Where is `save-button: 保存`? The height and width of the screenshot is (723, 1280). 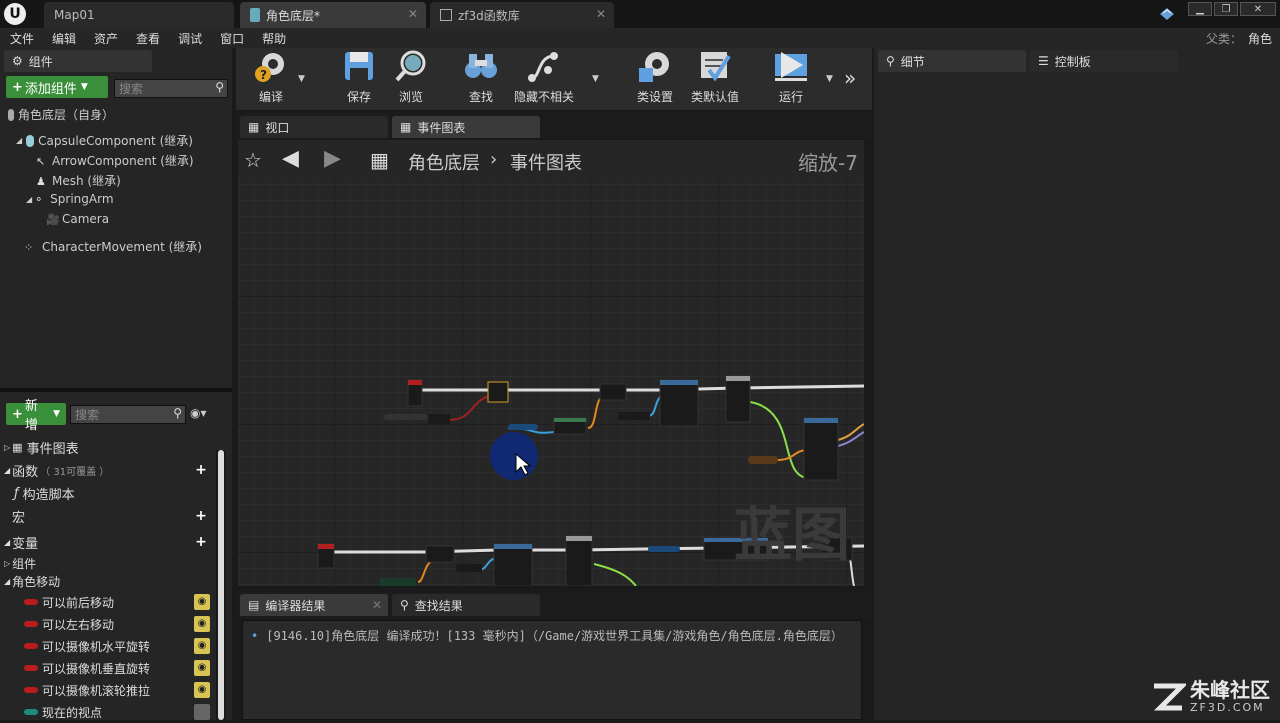
save-button: 保存 is located at coordinates (359, 79).